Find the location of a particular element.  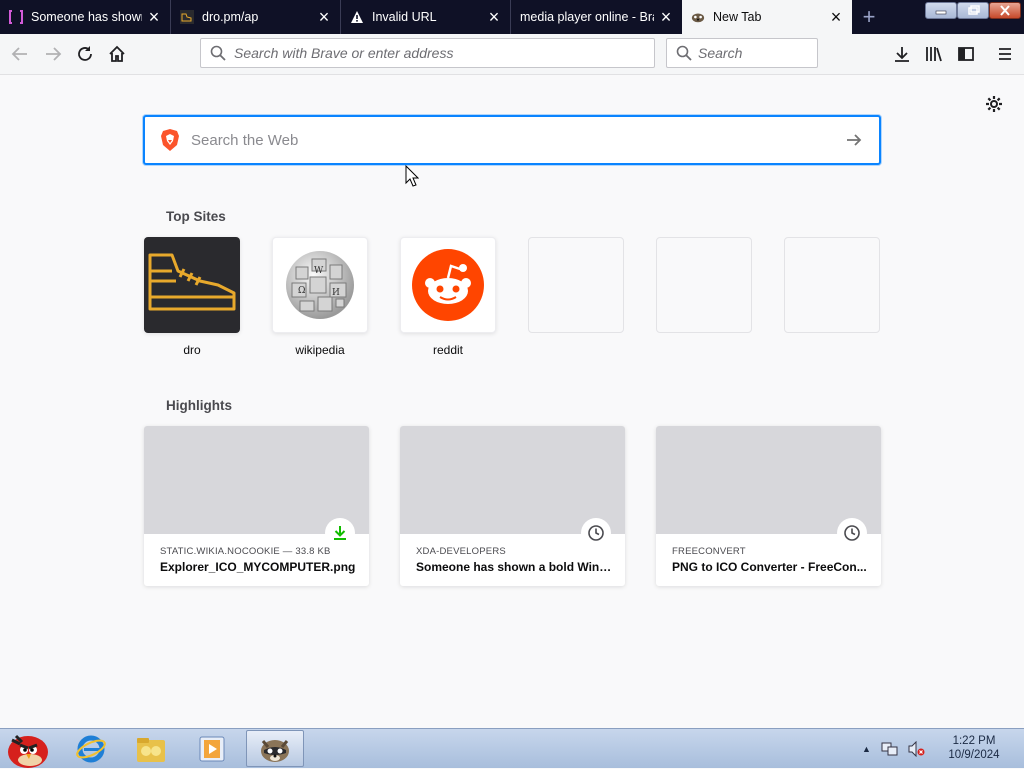

system-tray: ▲ is located at coordinates (893, 749).